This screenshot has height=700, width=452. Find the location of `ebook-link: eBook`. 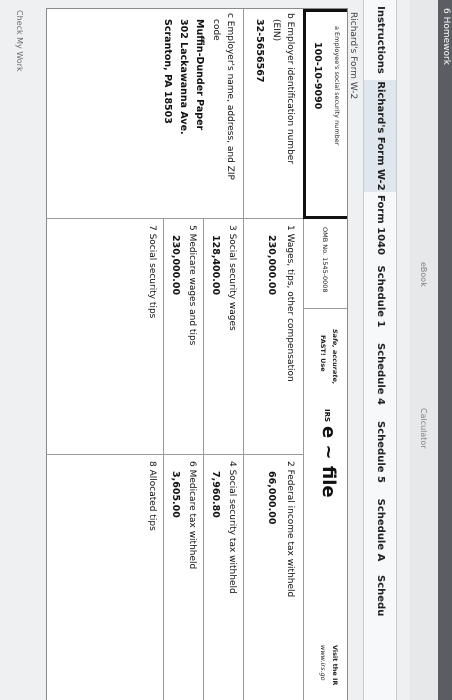

ebook-link: eBook is located at coordinates (423, 274).